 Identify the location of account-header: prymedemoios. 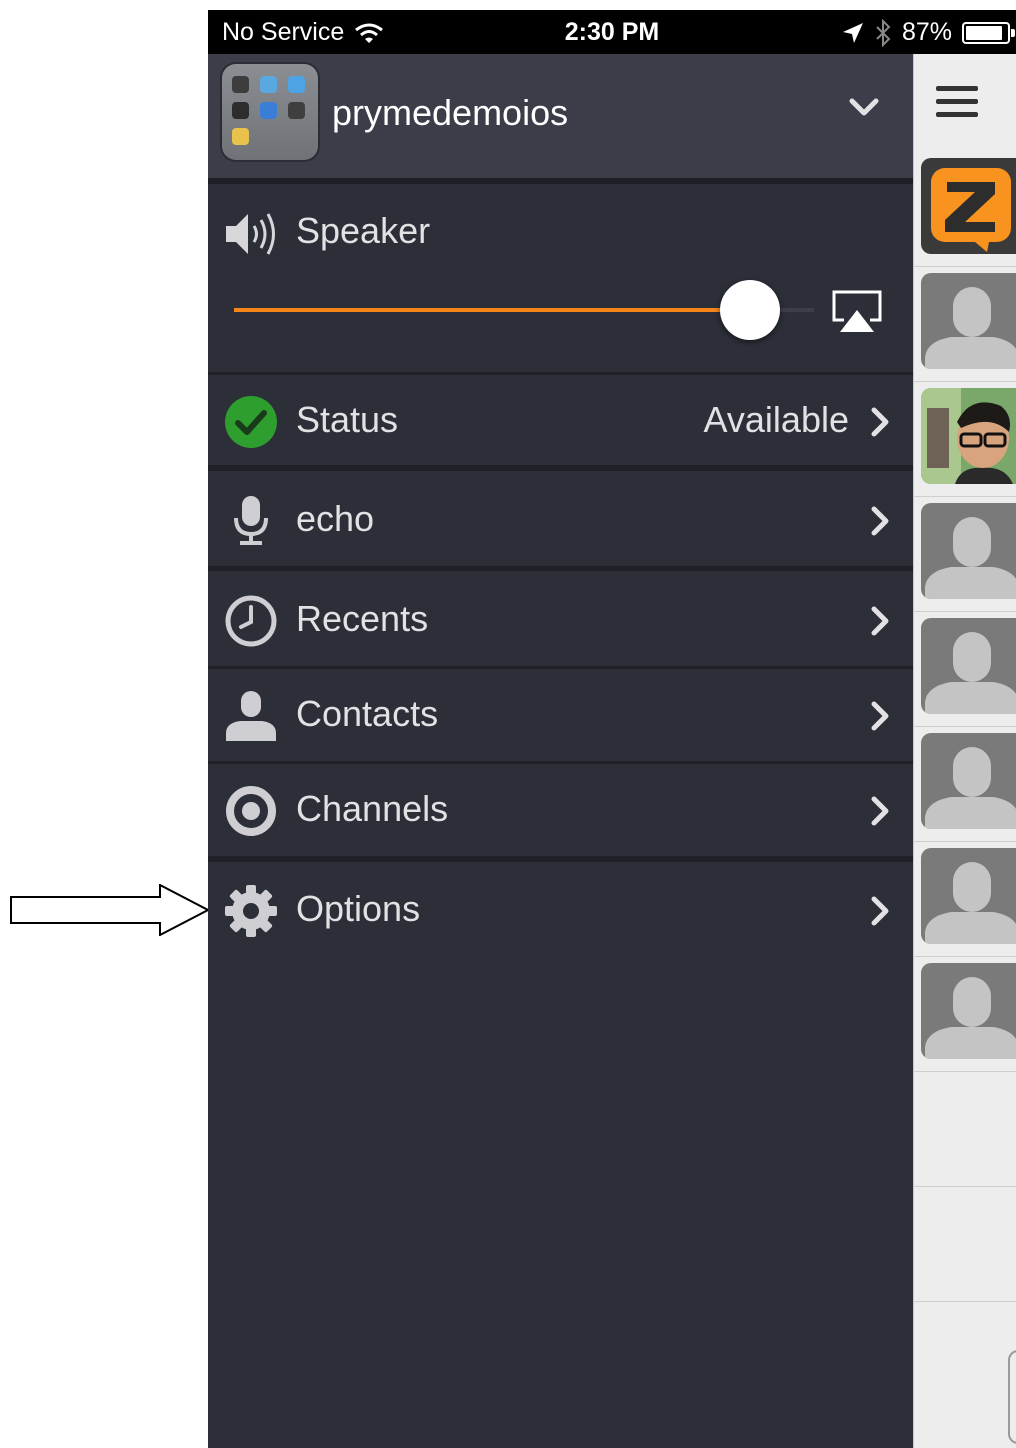
(560, 119).